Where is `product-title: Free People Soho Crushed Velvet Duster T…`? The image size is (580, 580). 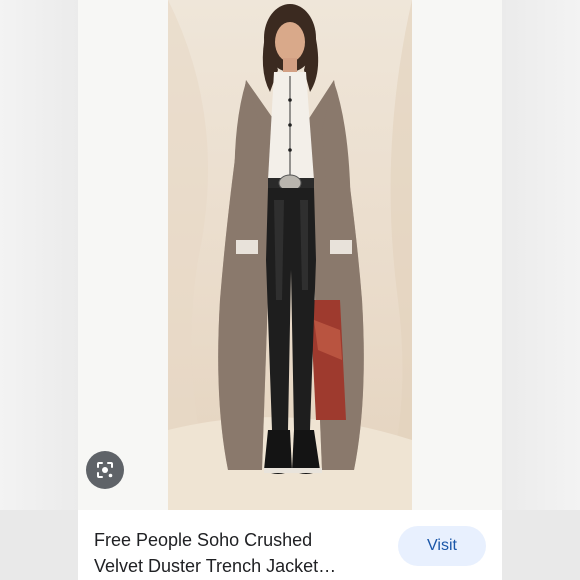 product-title: Free People Soho Crushed Velvet Duster T… is located at coordinates (239, 553).